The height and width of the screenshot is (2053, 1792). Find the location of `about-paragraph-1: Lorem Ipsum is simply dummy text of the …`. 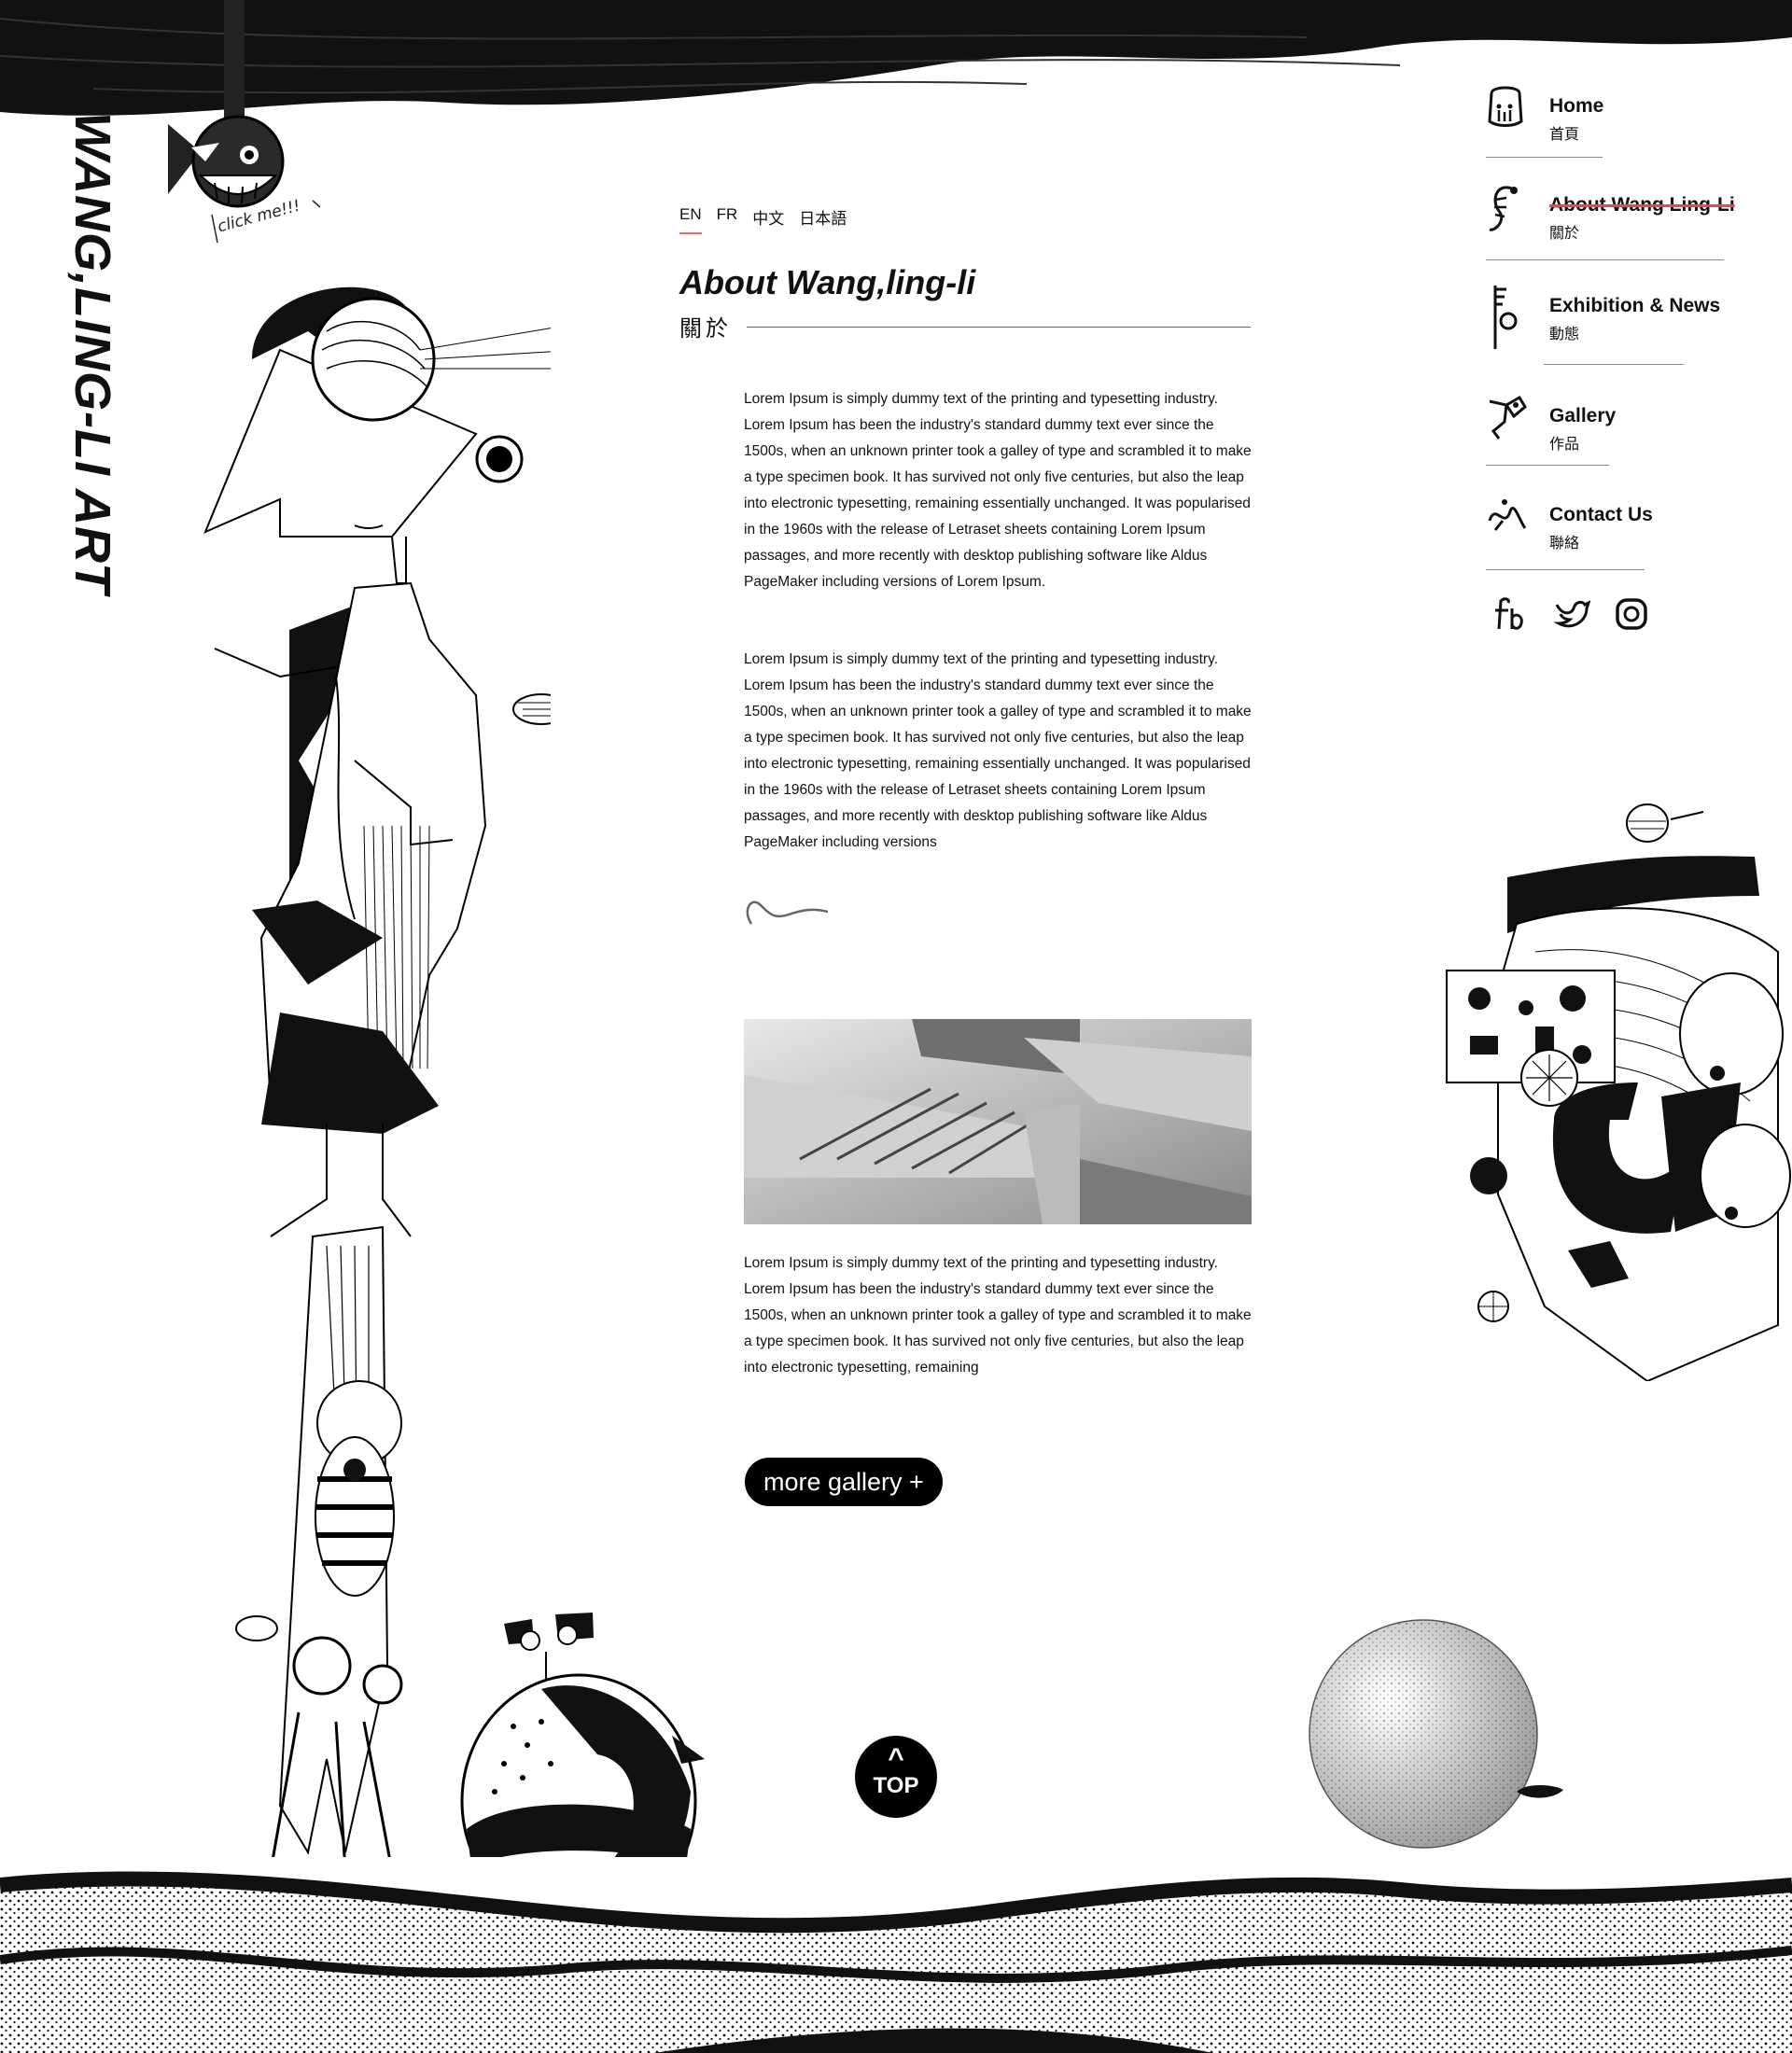

about-paragraph-1: Lorem Ipsum is simply dummy text of the … is located at coordinates (998, 490).